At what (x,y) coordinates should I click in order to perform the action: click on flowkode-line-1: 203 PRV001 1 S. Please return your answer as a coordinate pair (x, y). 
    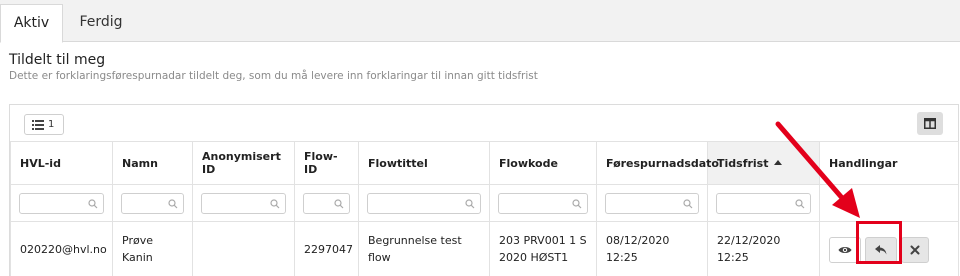
    Looking at the image, I should click on (543, 240).